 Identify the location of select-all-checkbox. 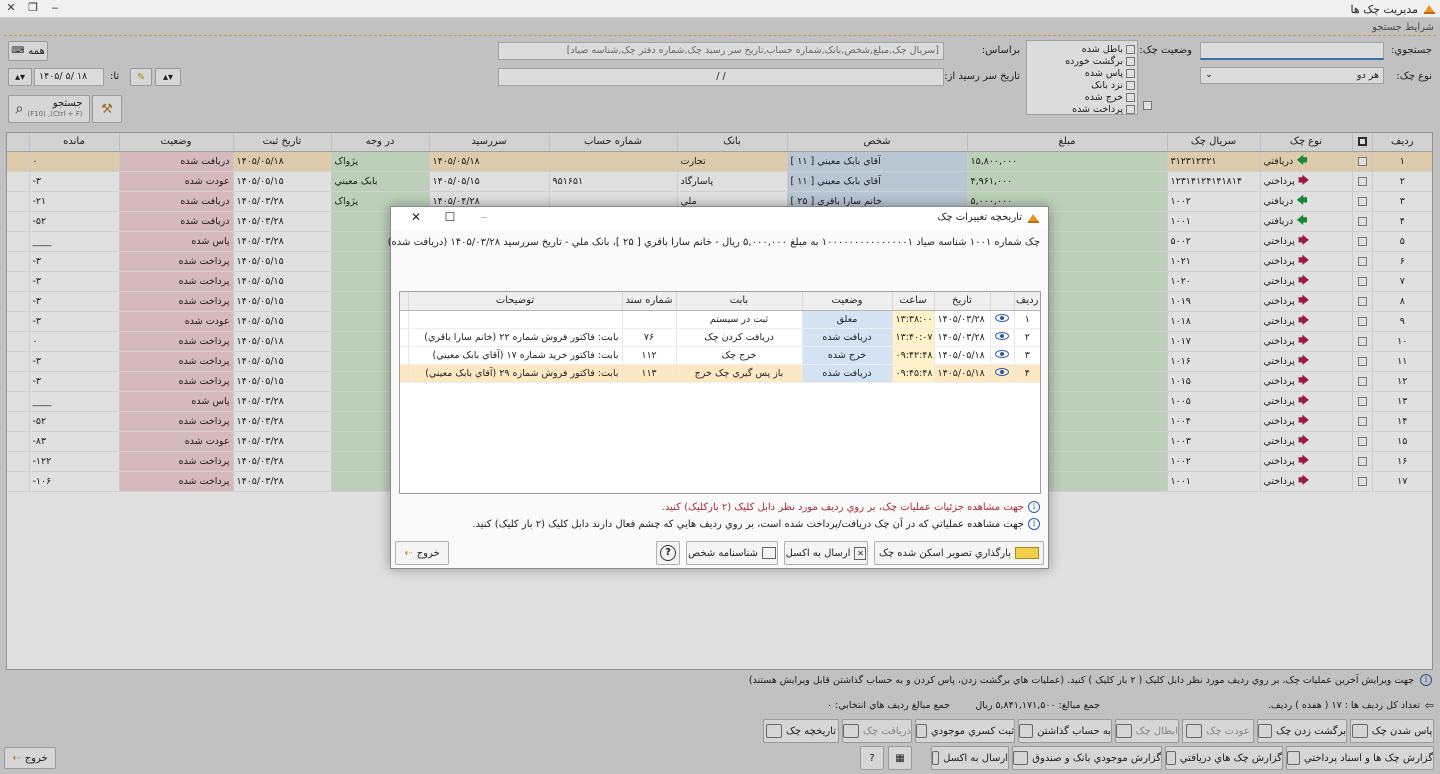
(1362, 141).